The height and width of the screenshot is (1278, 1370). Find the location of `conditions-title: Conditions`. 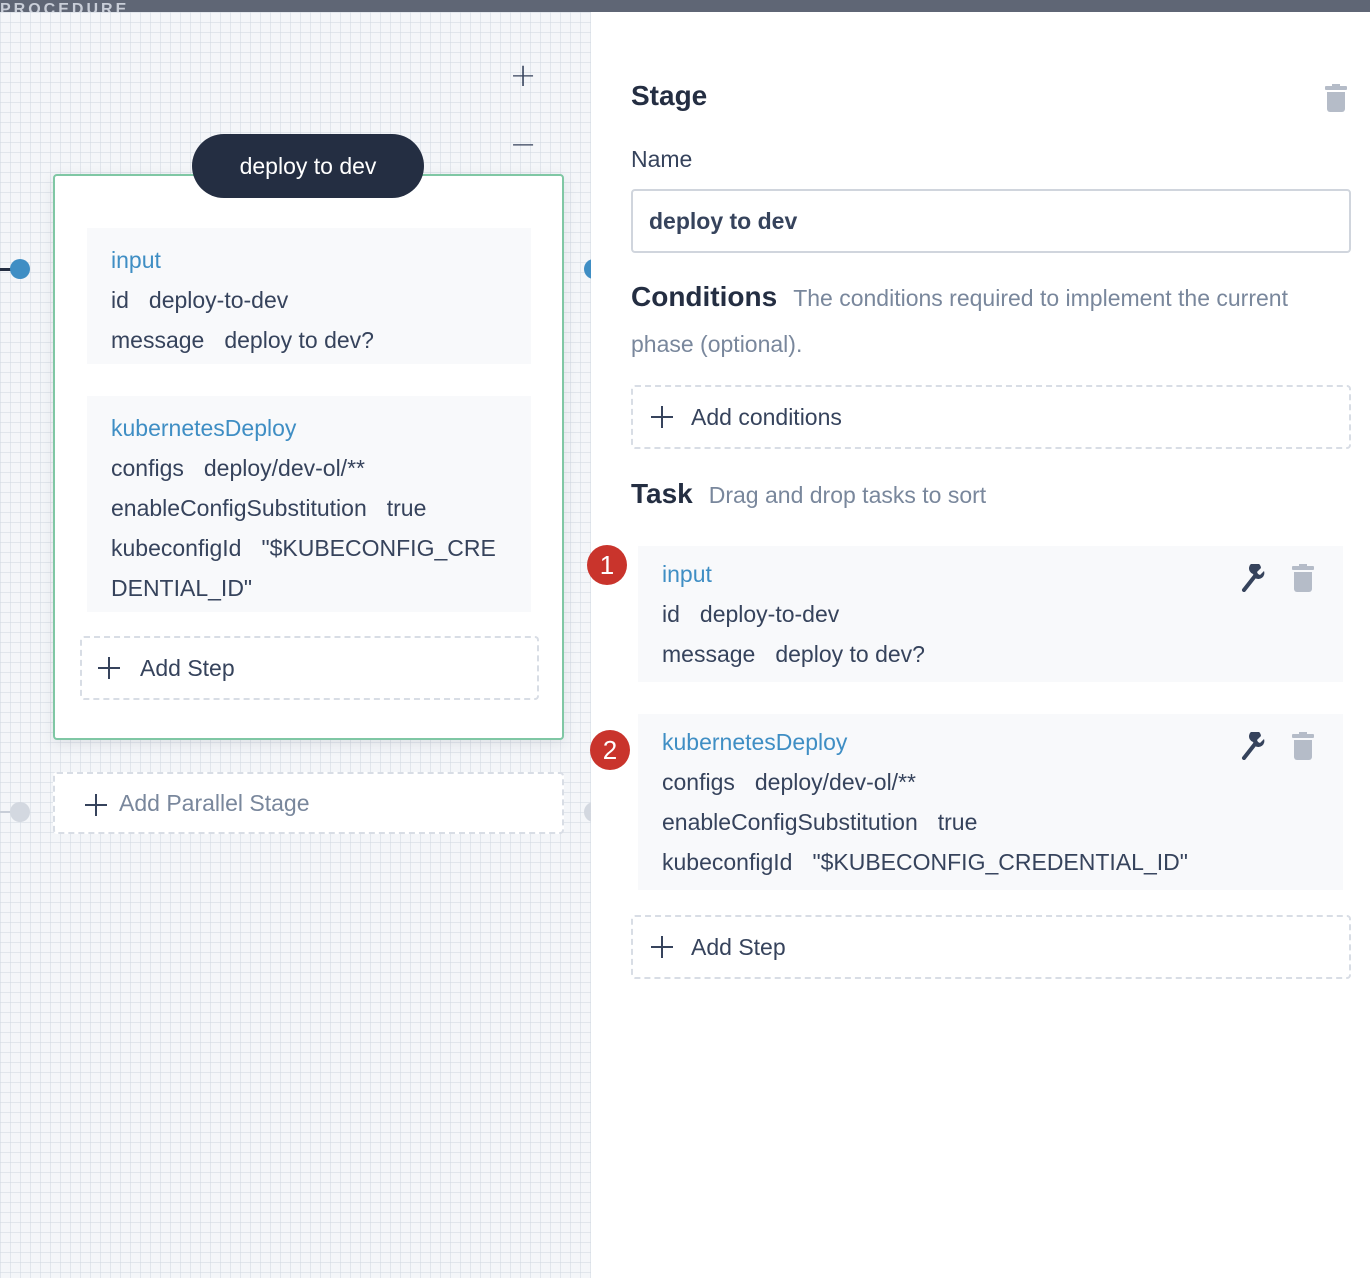

conditions-title: Conditions is located at coordinates (704, 296).